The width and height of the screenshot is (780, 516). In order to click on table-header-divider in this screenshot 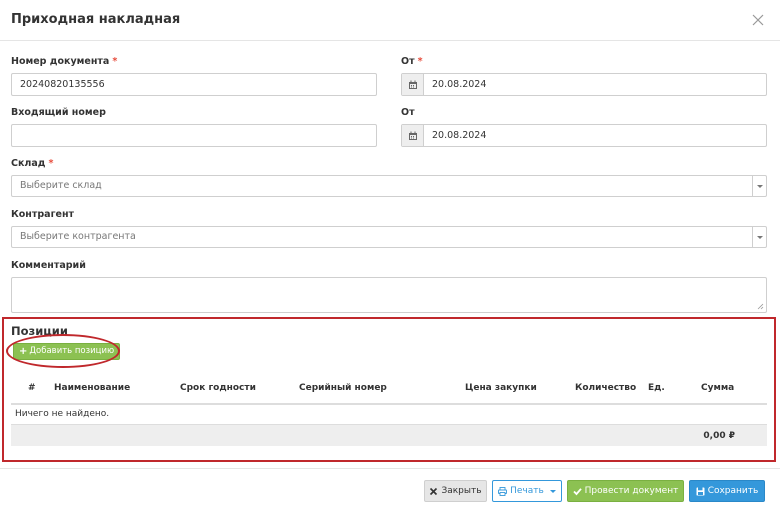, I will do `click(389, 404)`.